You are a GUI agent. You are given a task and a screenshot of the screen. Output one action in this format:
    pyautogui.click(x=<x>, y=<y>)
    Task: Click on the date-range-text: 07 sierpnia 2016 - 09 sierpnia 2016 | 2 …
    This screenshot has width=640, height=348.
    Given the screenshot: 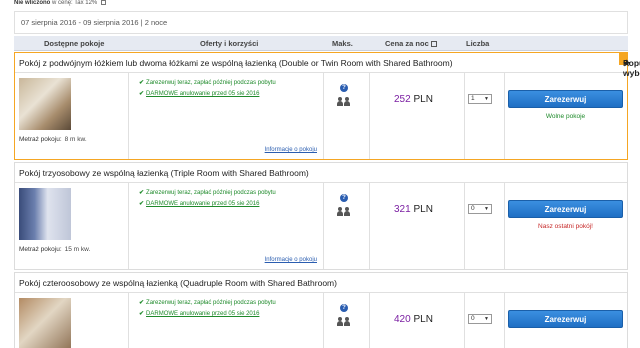 What is the action you would take?
    pyautogui.click(x=94, y=22)
    